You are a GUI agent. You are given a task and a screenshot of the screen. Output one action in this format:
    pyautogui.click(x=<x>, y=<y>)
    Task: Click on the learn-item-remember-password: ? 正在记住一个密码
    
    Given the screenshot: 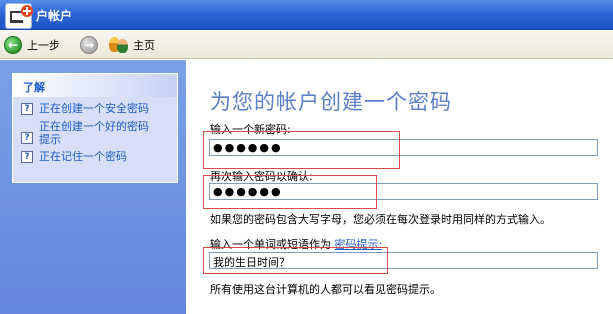 What is the action you would take?
    pyautogui.click(x=95, y=156)
    